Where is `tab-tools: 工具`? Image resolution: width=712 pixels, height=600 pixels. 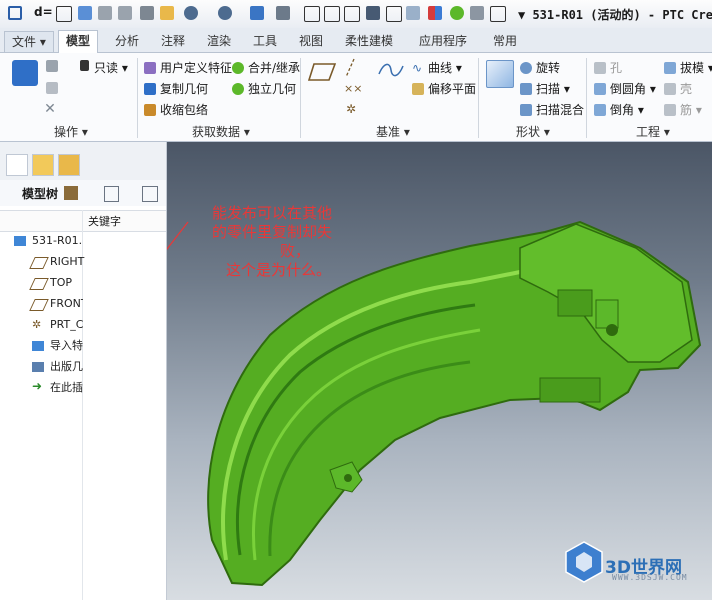
tab-tools: 工具 is located at coordinates (265, 41).